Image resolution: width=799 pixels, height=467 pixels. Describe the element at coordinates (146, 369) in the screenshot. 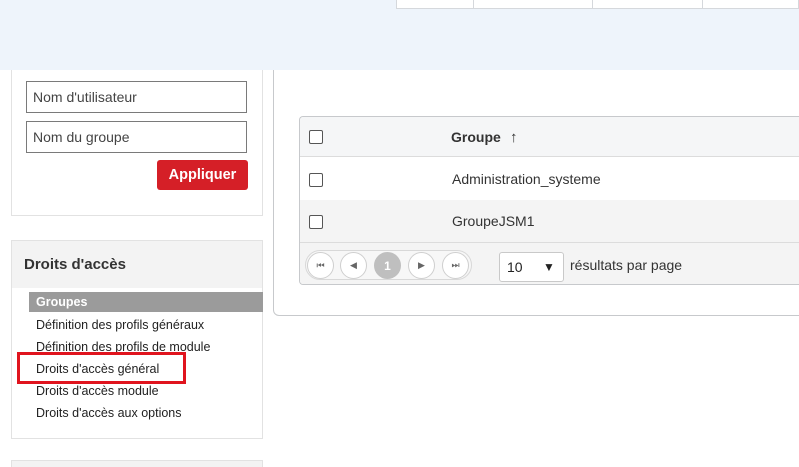

I see `menu-item-general-access-rights: Droits d'accès général` at that location.